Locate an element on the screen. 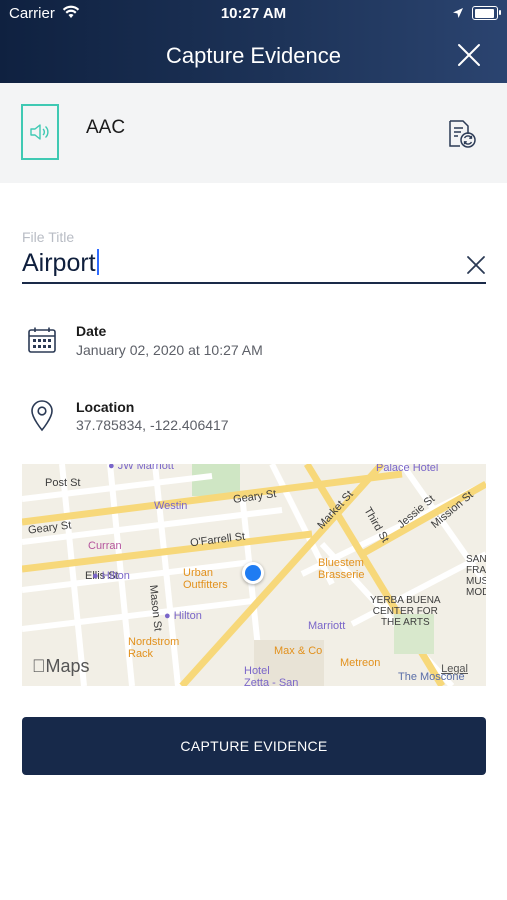 The height and width of the screenshot is (900, 507). file-title-underline is located at coordinates (254, 283).